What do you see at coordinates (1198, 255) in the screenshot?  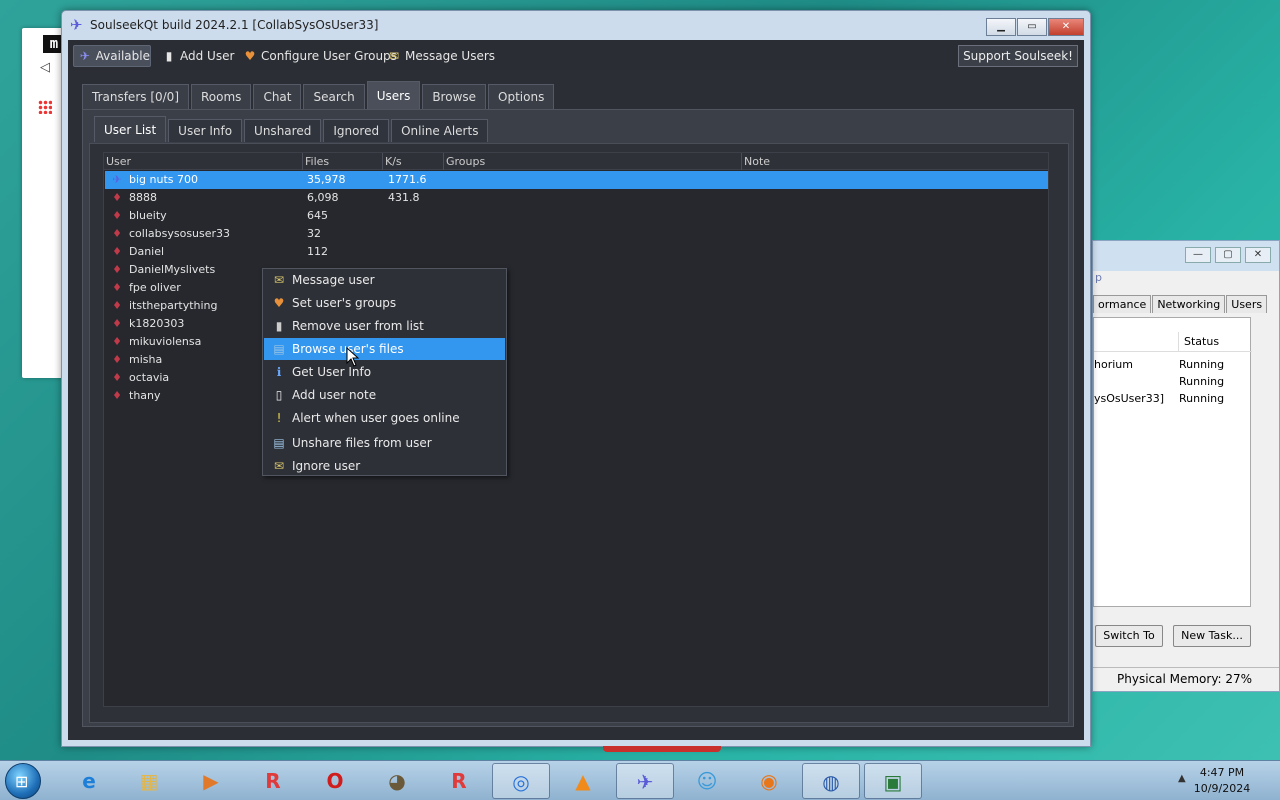 I see `minimize-icon: —` at bounding box center [1198, 255].